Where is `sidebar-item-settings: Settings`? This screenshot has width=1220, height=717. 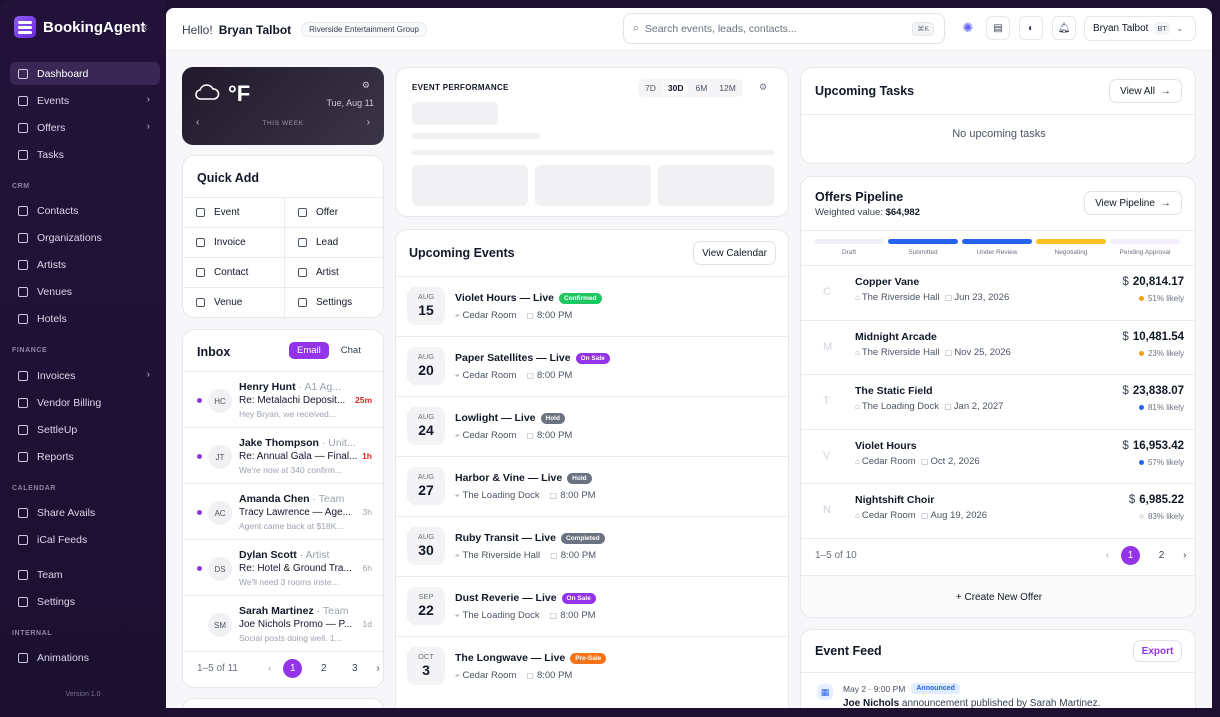
sidebar-item-settings: Settings is located at coordinates (85, 601).